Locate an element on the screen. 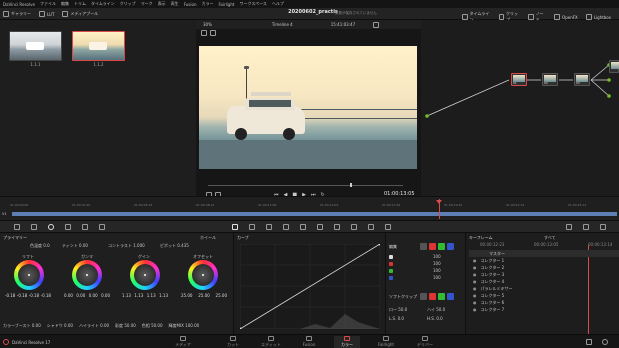 The width and height of the screenshot is (619, 348). edit-row-g: 100 is located at coordinates (426, 270).